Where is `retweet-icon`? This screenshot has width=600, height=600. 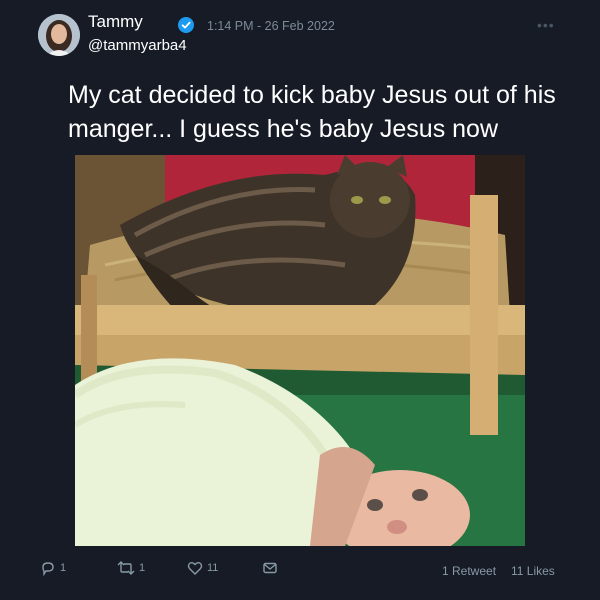
retweet-icon is located at coordinates (126, 568).